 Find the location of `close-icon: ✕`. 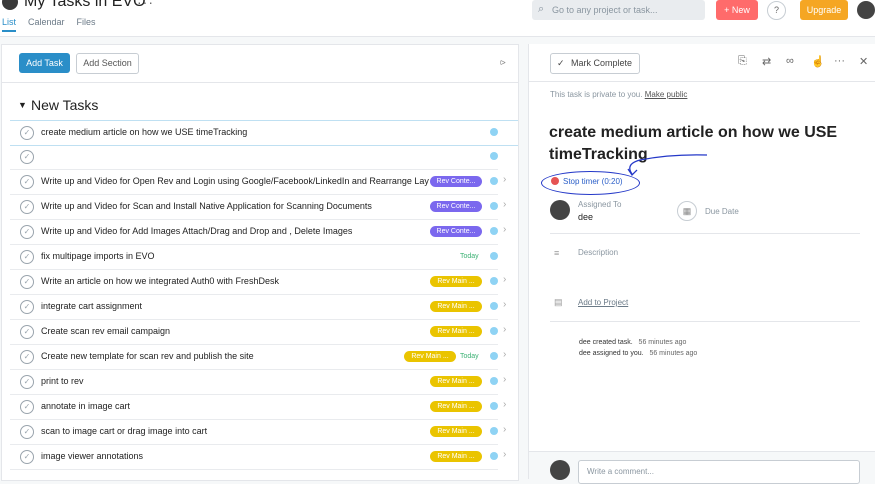

close-icon: ✕ is located at coordinates (863, 61).